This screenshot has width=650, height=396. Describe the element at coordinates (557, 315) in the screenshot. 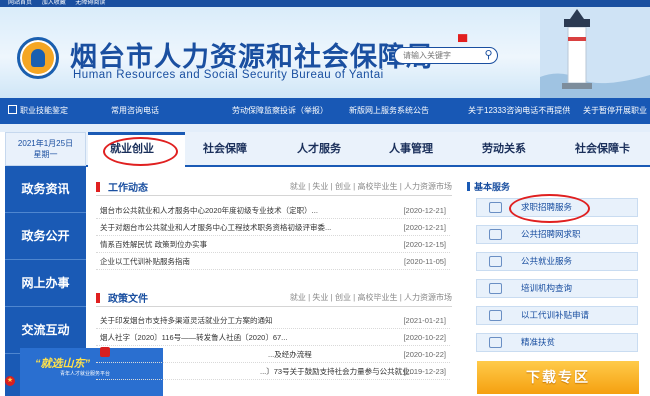

I see `service-training-subsidy: 以工代训补贴申请` at that location.